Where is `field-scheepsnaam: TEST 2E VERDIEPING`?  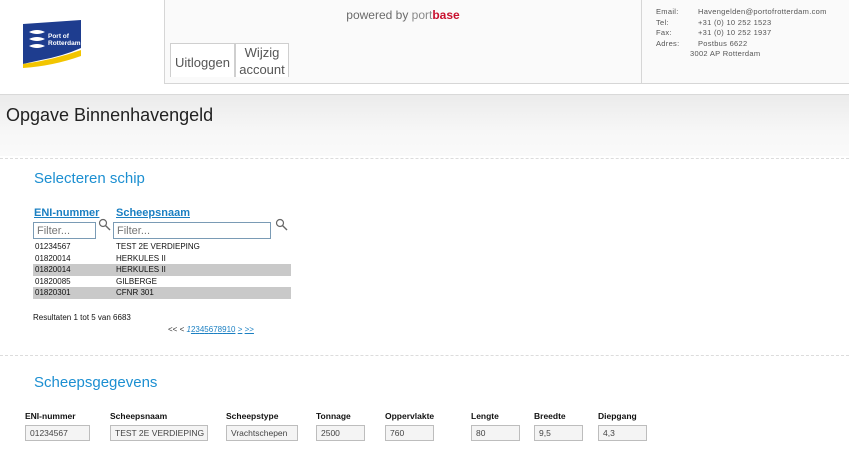
field-scheepsnaam: TEST 2E VERDIEPING is located at coordinates (159, 433).